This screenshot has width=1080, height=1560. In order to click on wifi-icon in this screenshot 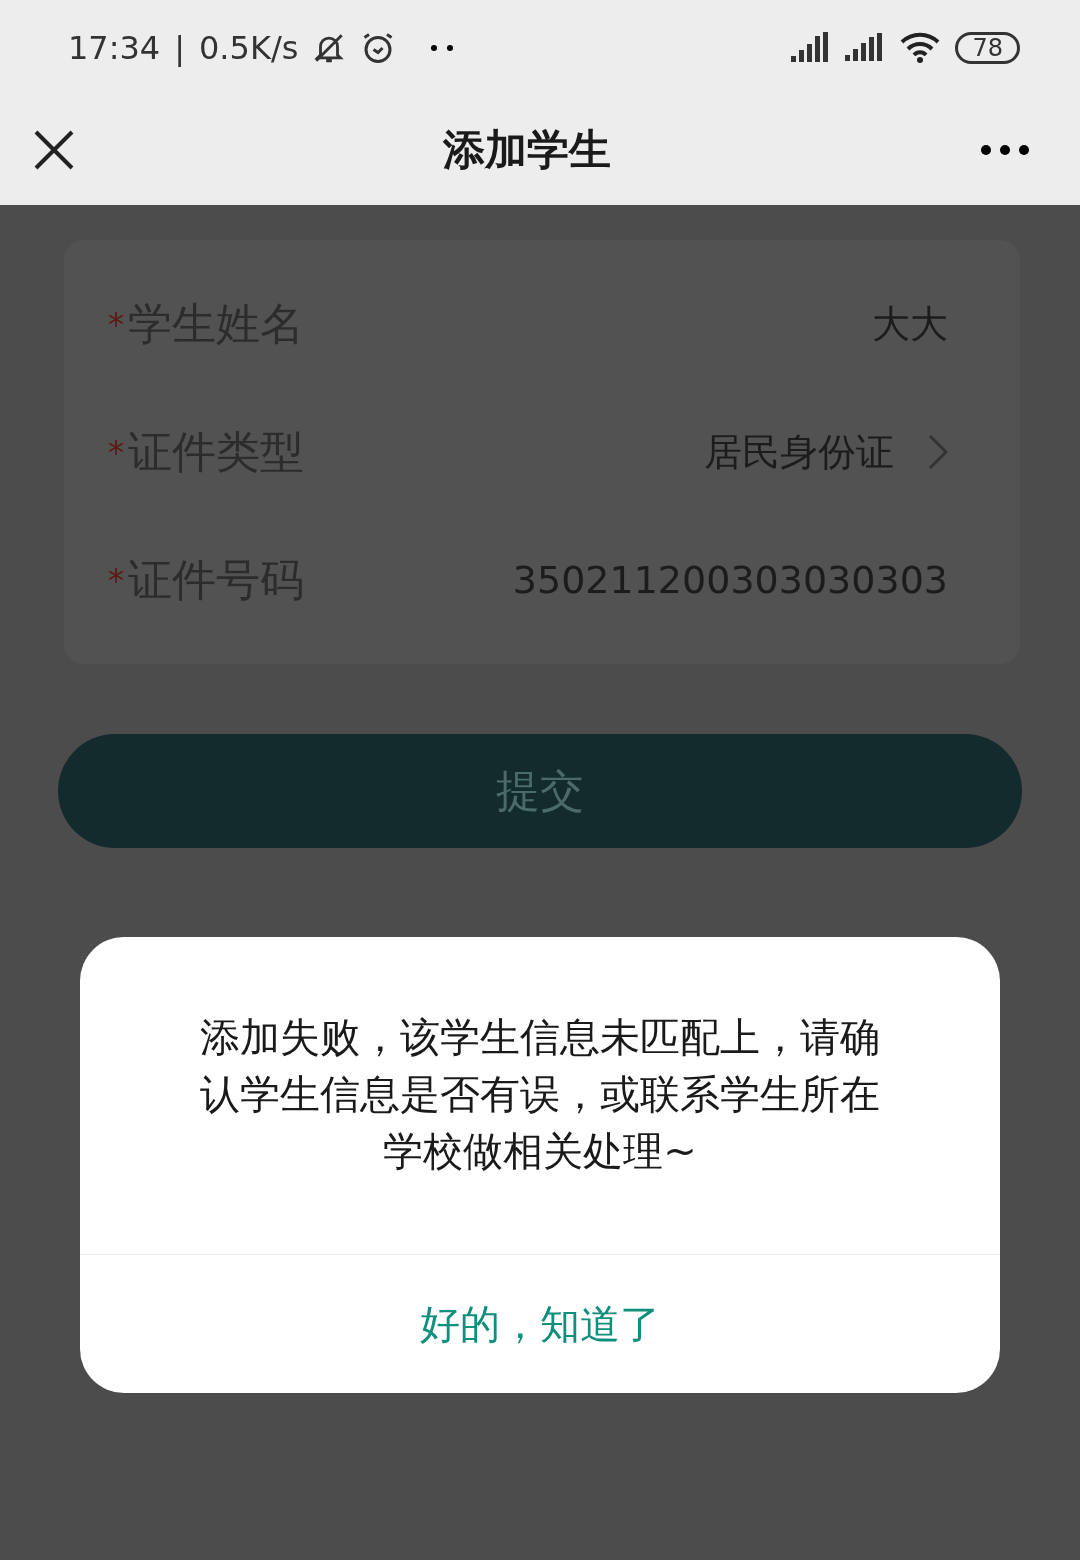, I will do `click(920, 47)`.